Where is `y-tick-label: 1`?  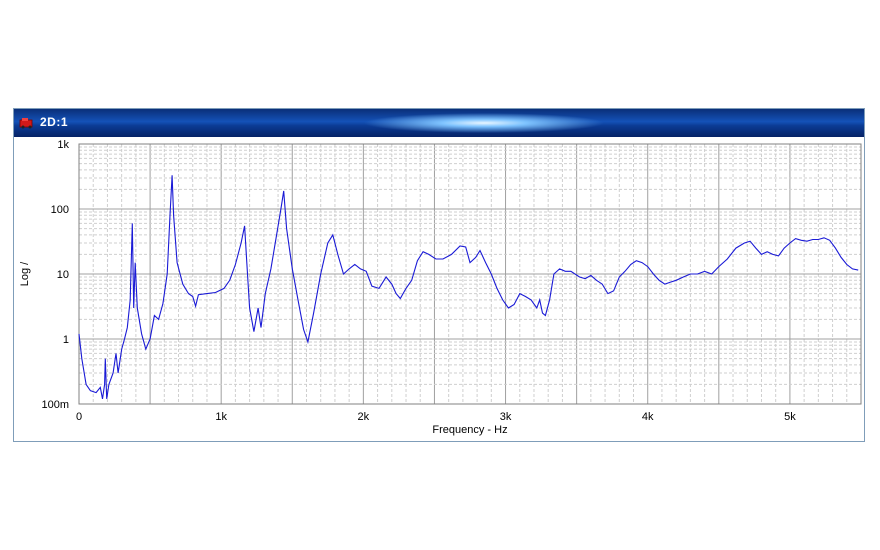 y-tick-label: 1 is located at coordinates (66, 340).